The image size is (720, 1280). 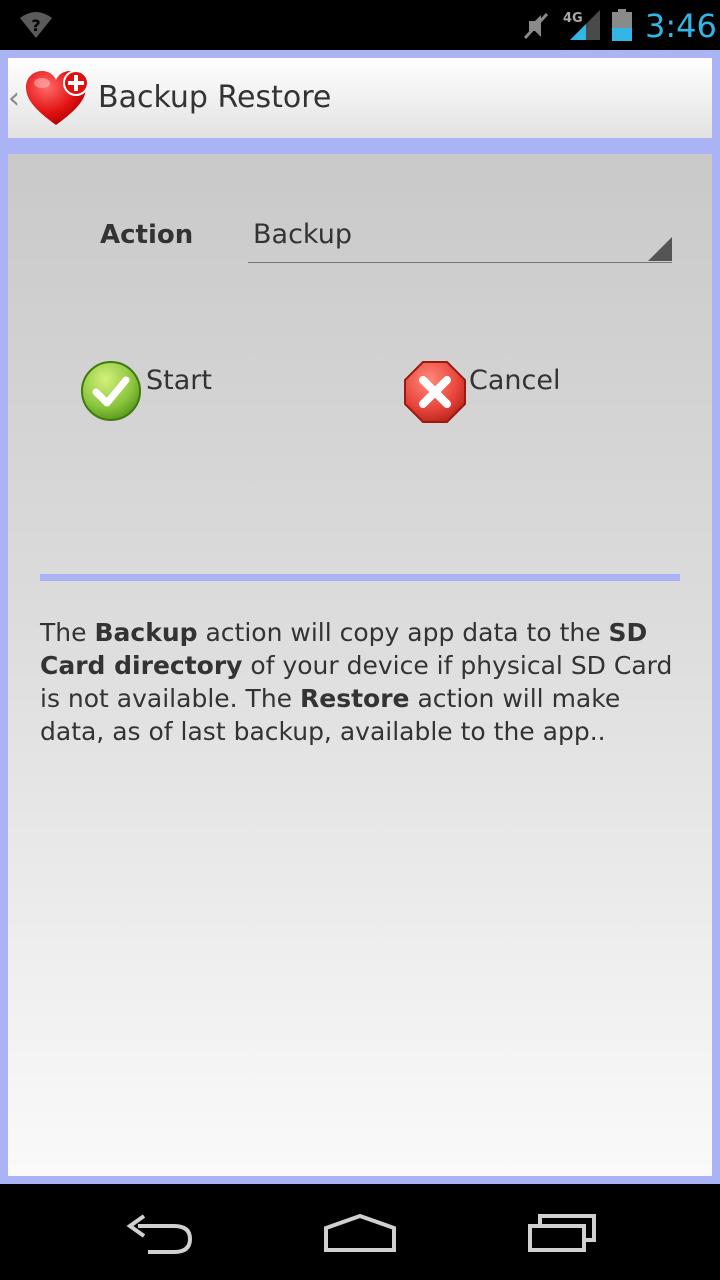 I want to click on signal-icon: 4G, so click(x=581, y=25).